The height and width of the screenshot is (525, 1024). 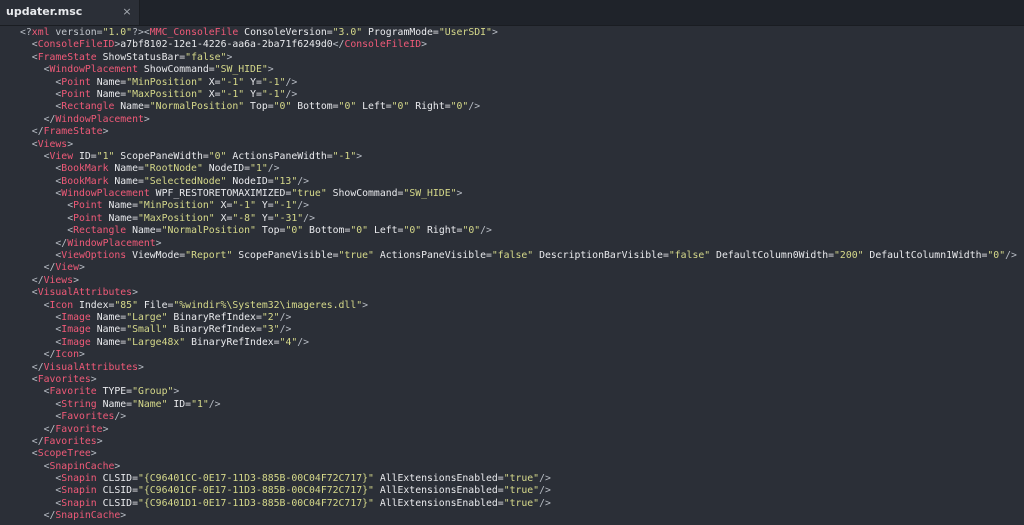 I want to click on code-token: "-8", so click(x=244, y=218).